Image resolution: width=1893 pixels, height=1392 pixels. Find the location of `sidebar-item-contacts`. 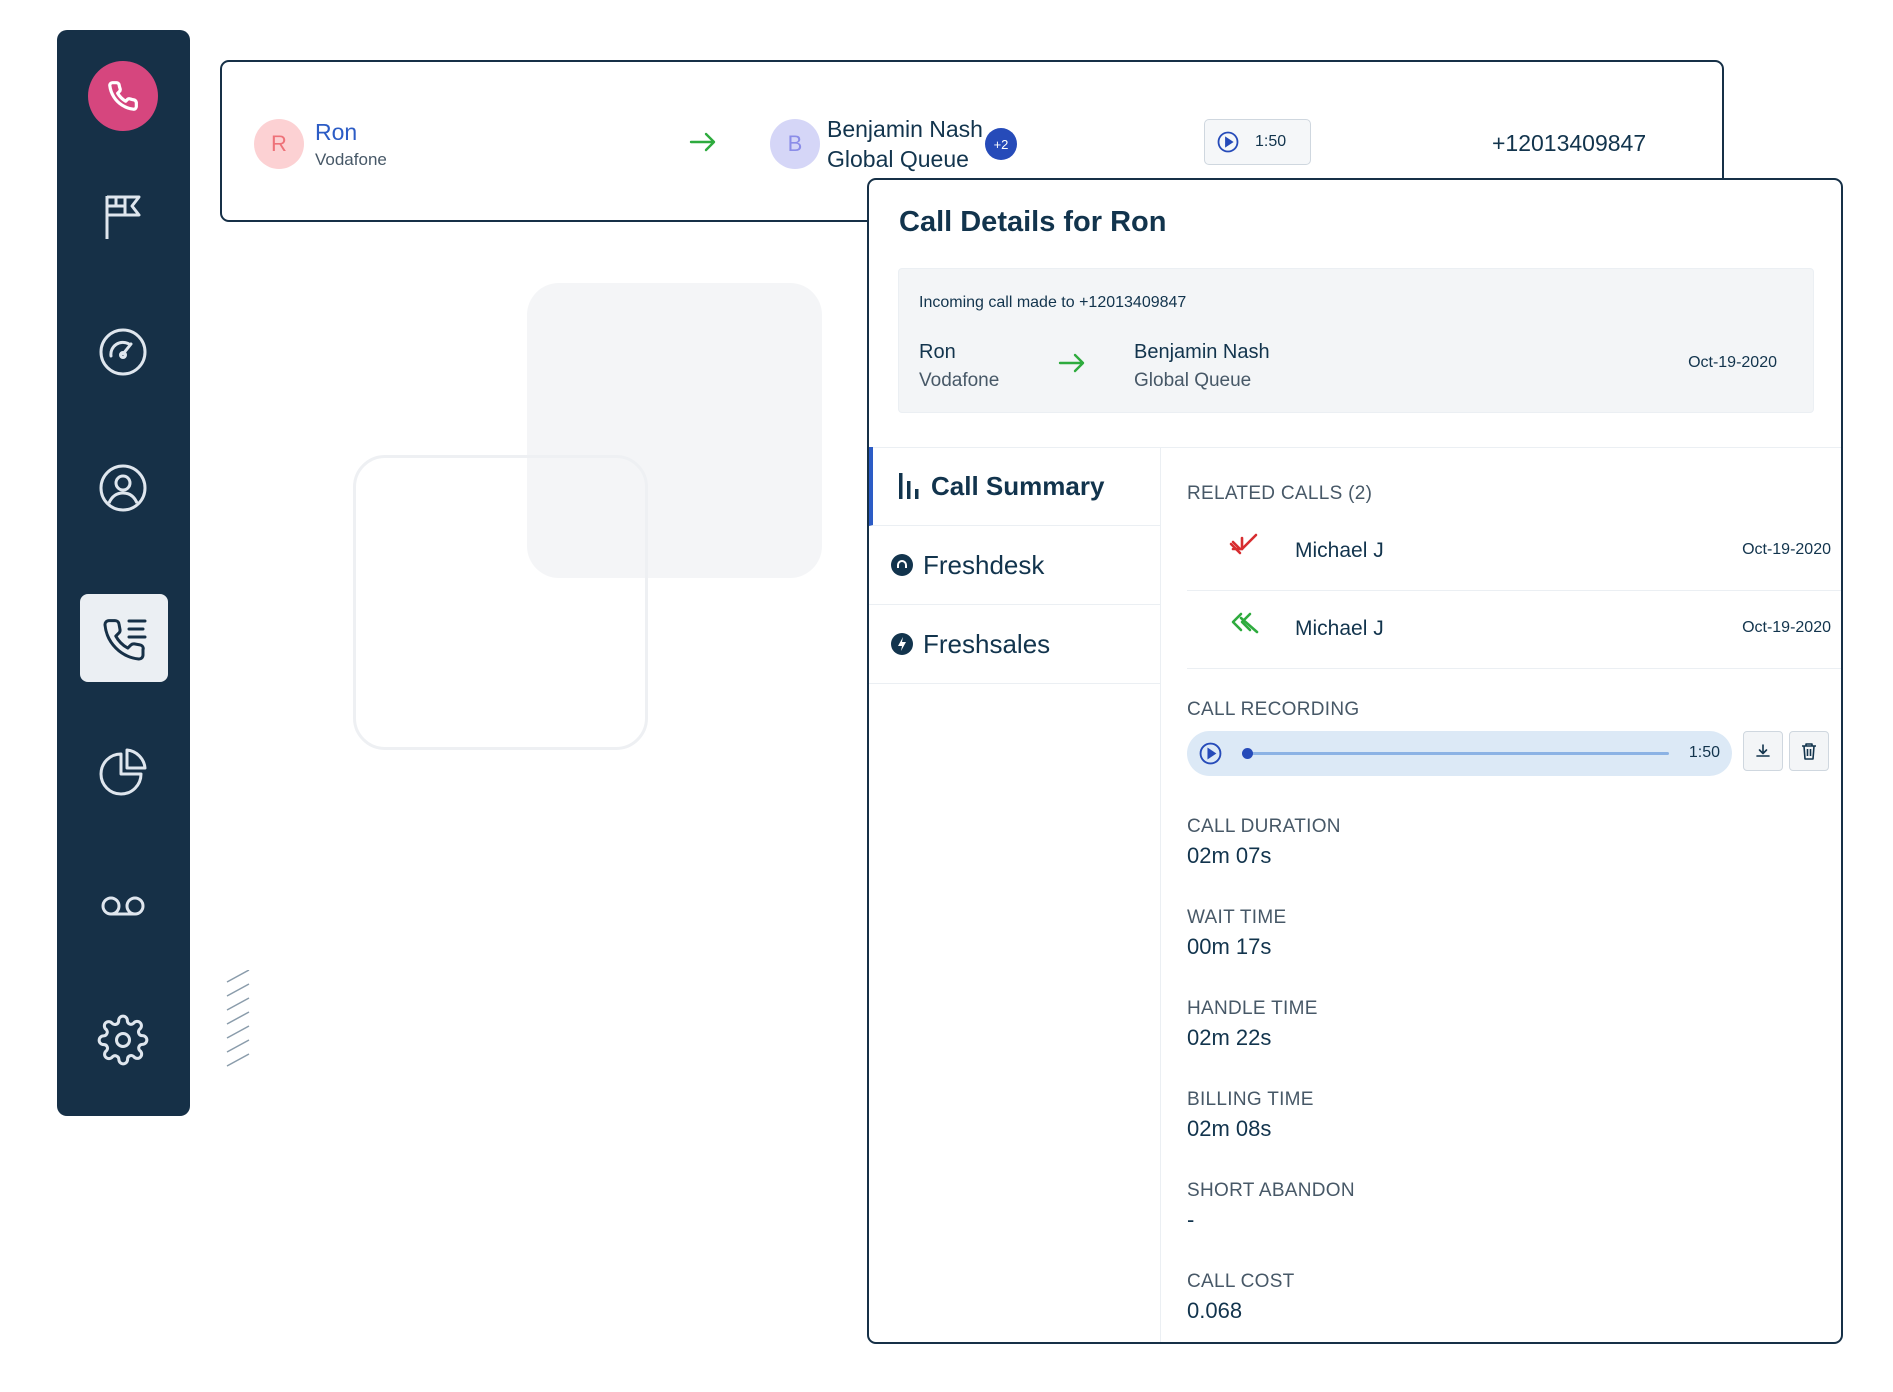

sidebar-item-contacts is located at coordinates (123, 488).